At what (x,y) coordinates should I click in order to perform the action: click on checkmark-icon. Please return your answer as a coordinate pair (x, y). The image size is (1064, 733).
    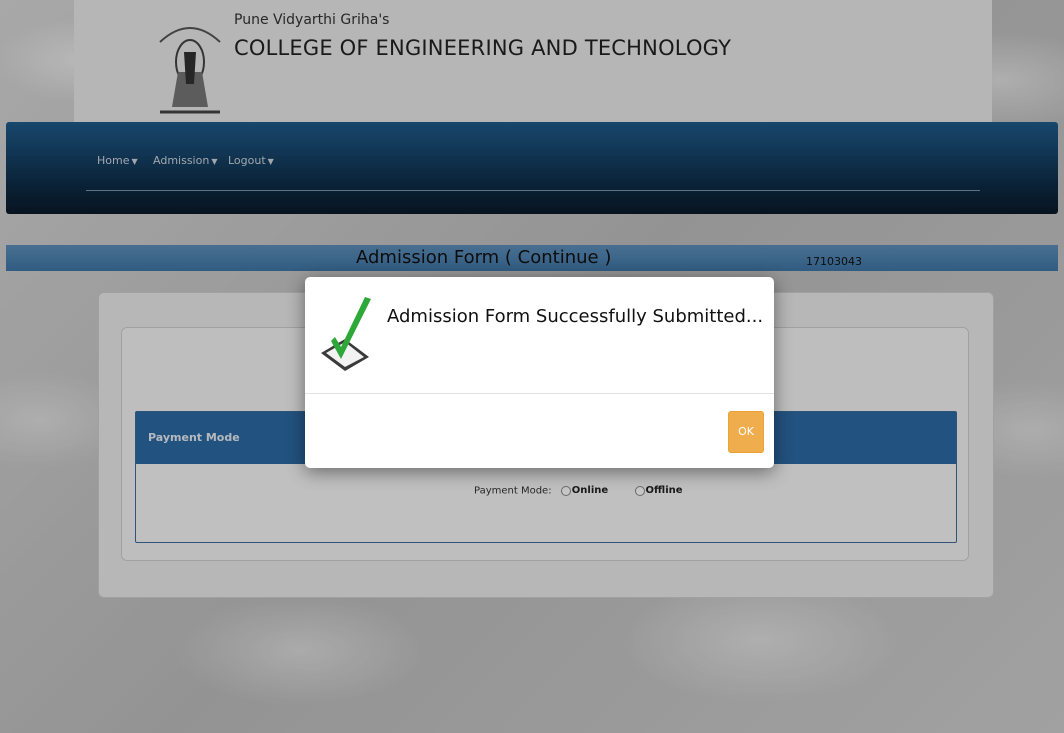
    Looking at the image, I should click on (346, 334).